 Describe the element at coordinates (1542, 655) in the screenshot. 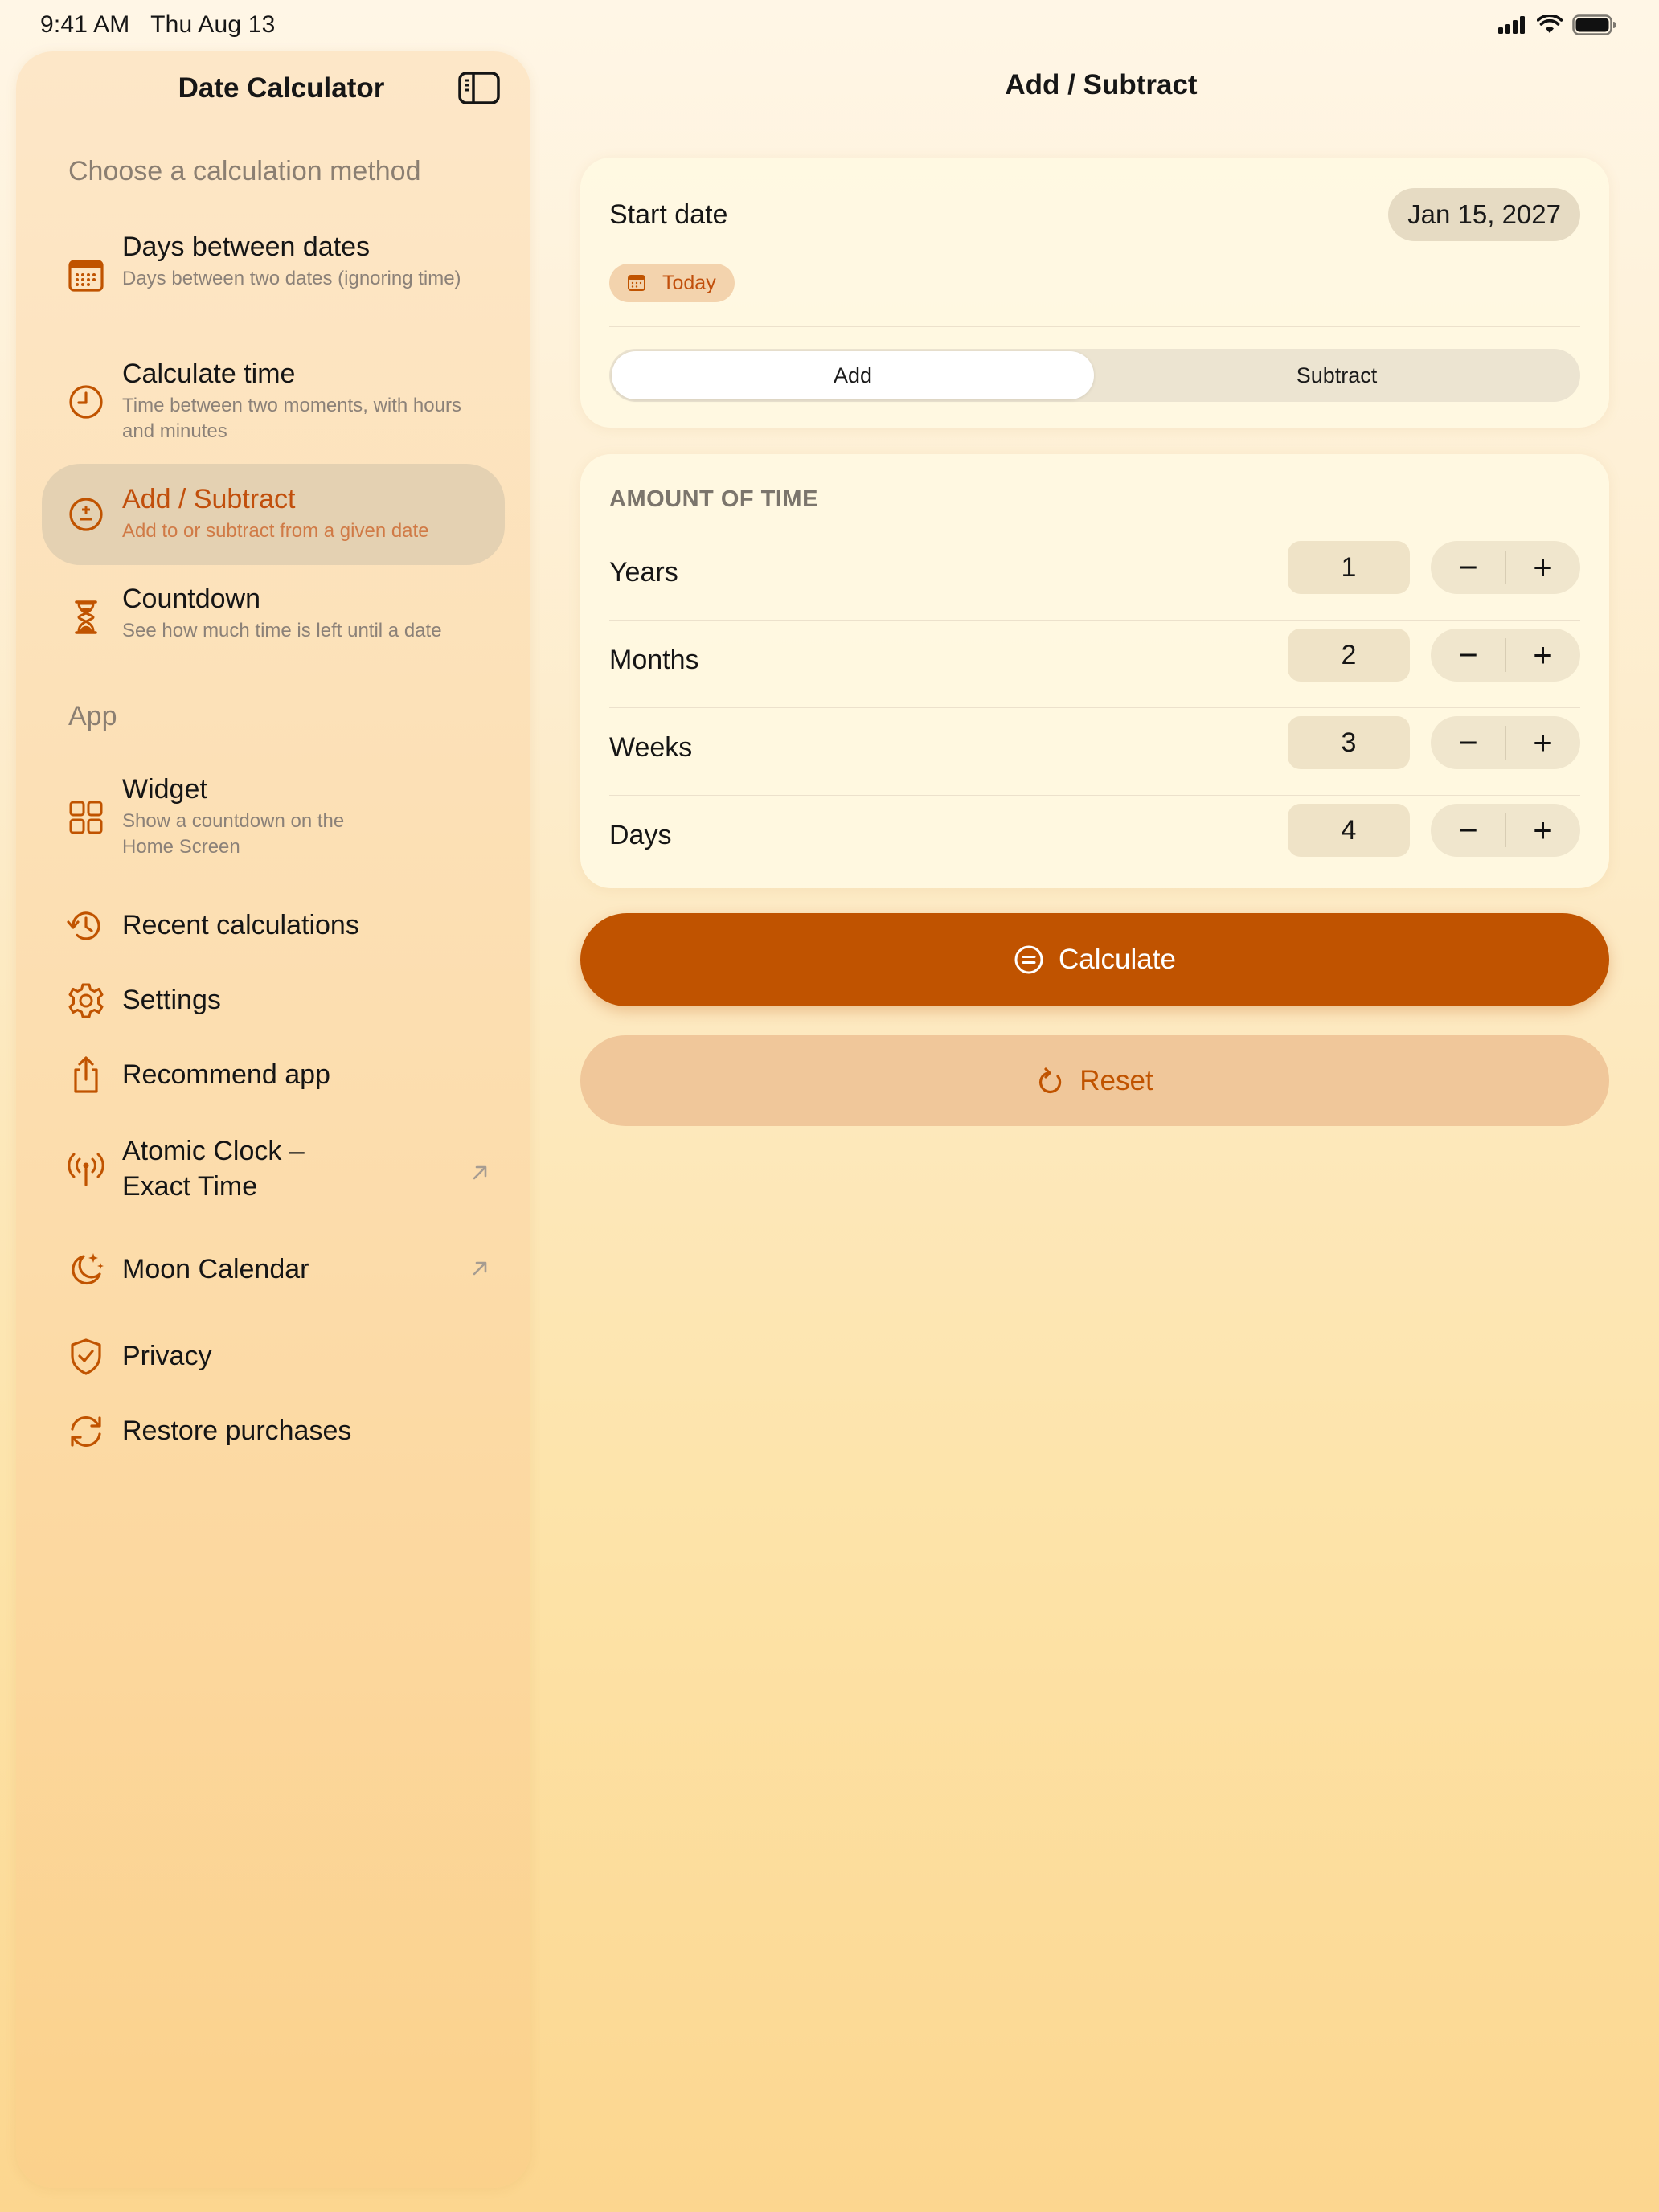

I see `months-increment-button: +` at that location.